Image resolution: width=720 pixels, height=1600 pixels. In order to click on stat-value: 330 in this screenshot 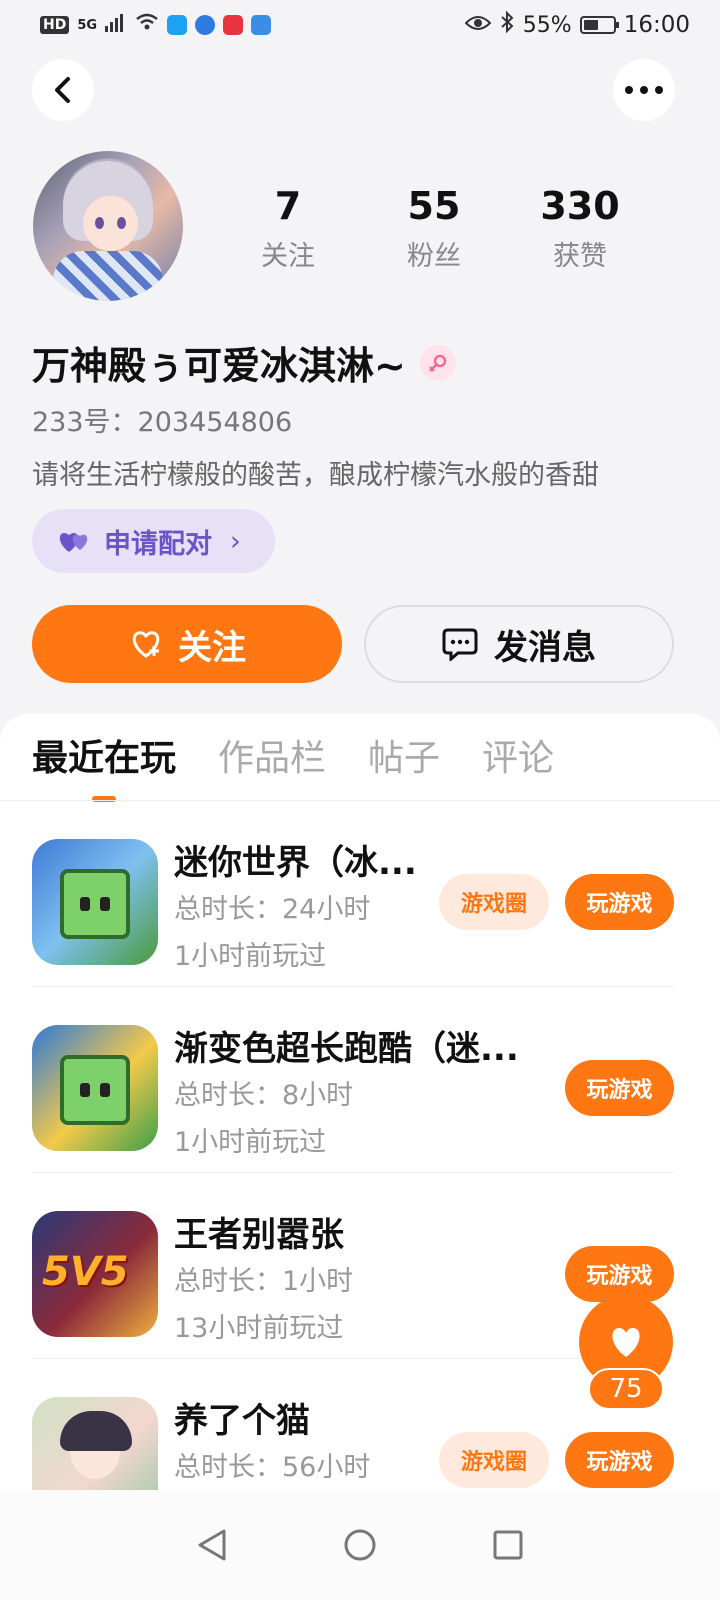, I will do `click(580, 206)`.